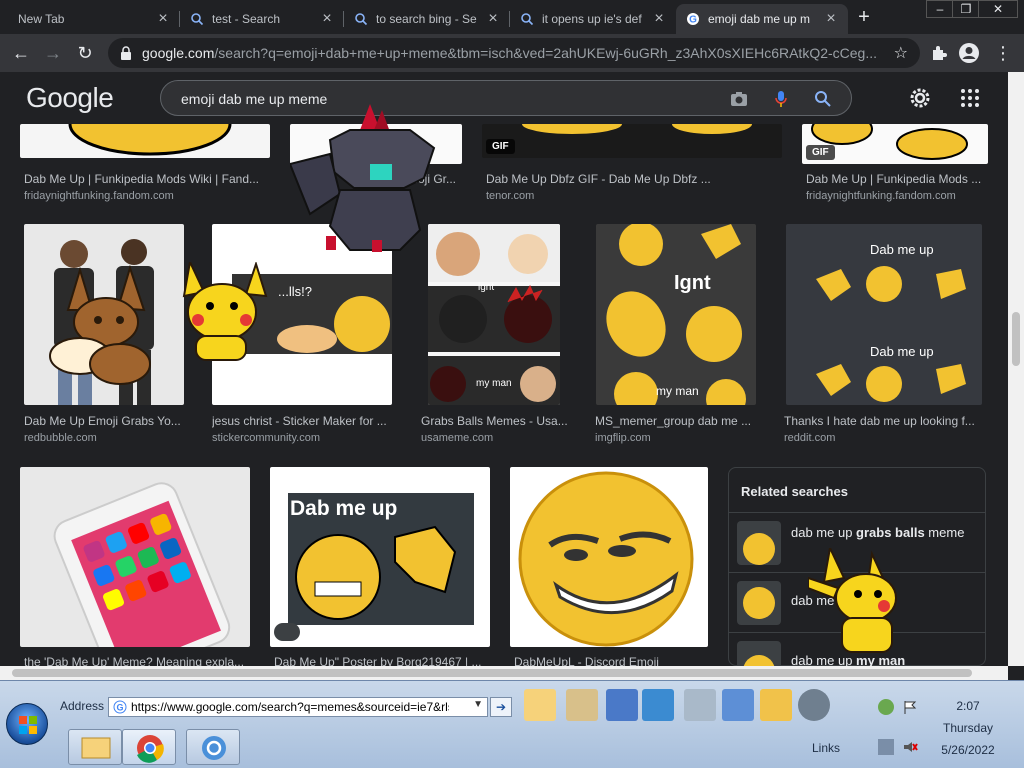 The height and width of the screenshot is (768, 1024). What do you see at coordinates (700, 705) in the screenshot?
I see `recycle-bin-icon` at bounding box center [700, 705].